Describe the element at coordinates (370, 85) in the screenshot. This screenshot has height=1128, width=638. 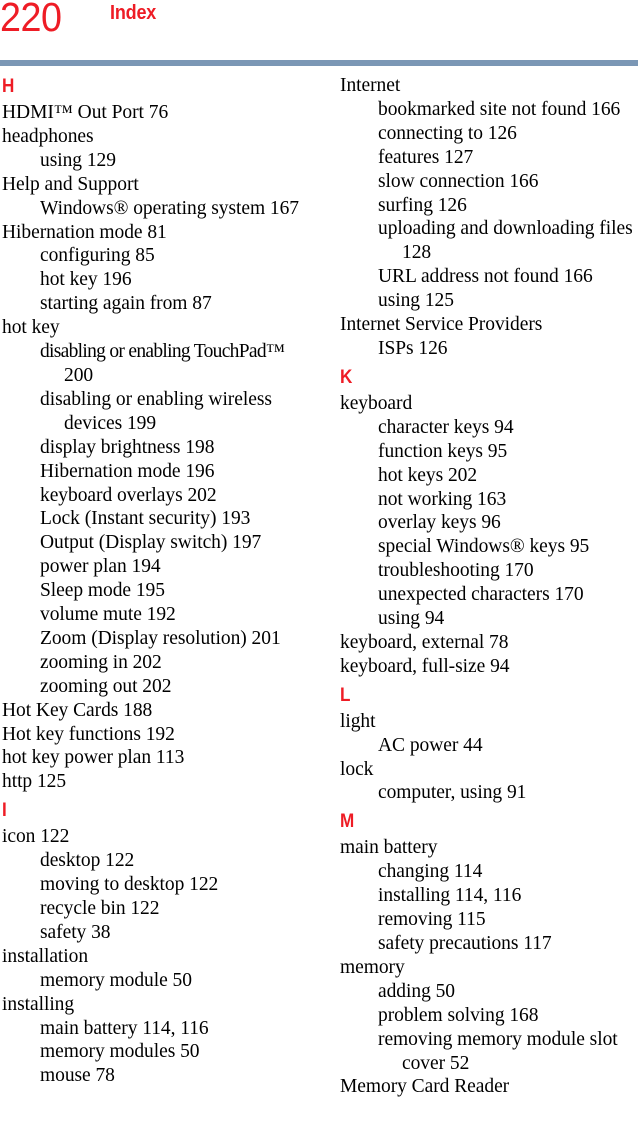
I see `index-entry: Internet` at that location.